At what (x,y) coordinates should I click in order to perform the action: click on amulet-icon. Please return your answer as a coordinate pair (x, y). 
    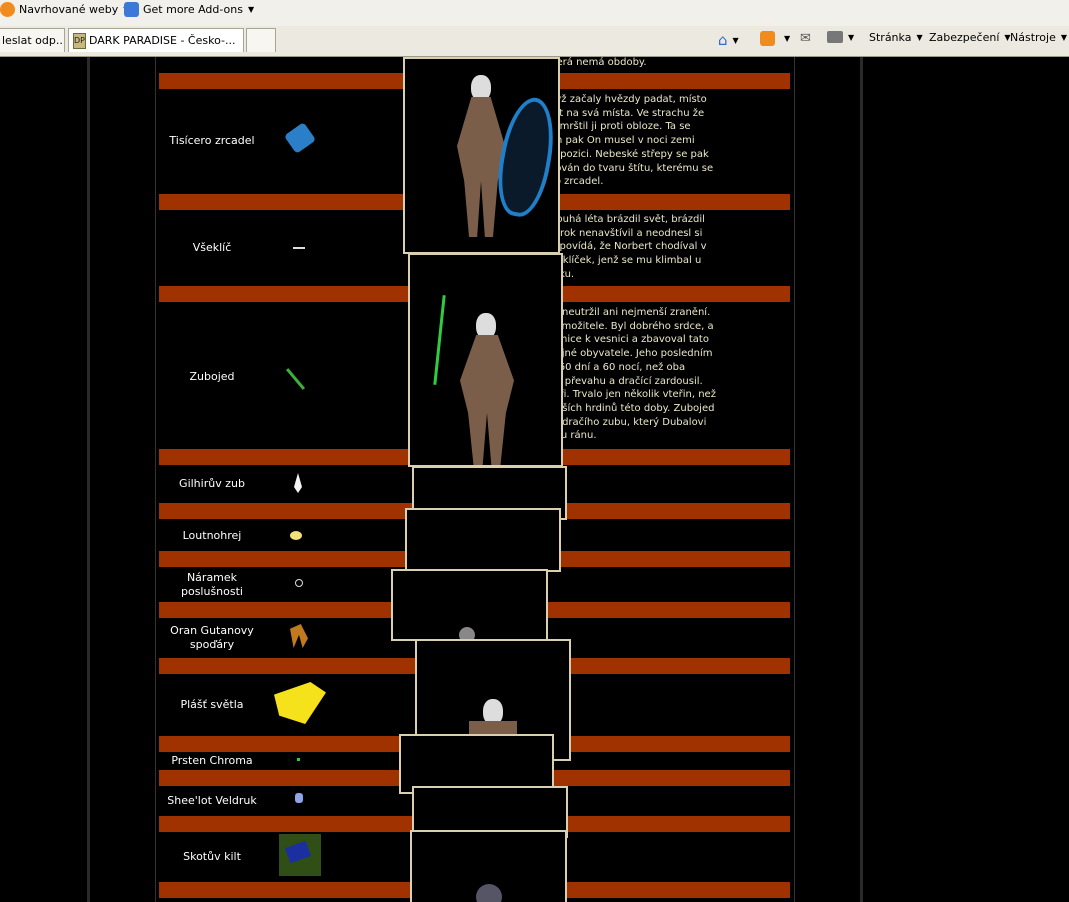
    Looking at the image, I should click on (299, 798).